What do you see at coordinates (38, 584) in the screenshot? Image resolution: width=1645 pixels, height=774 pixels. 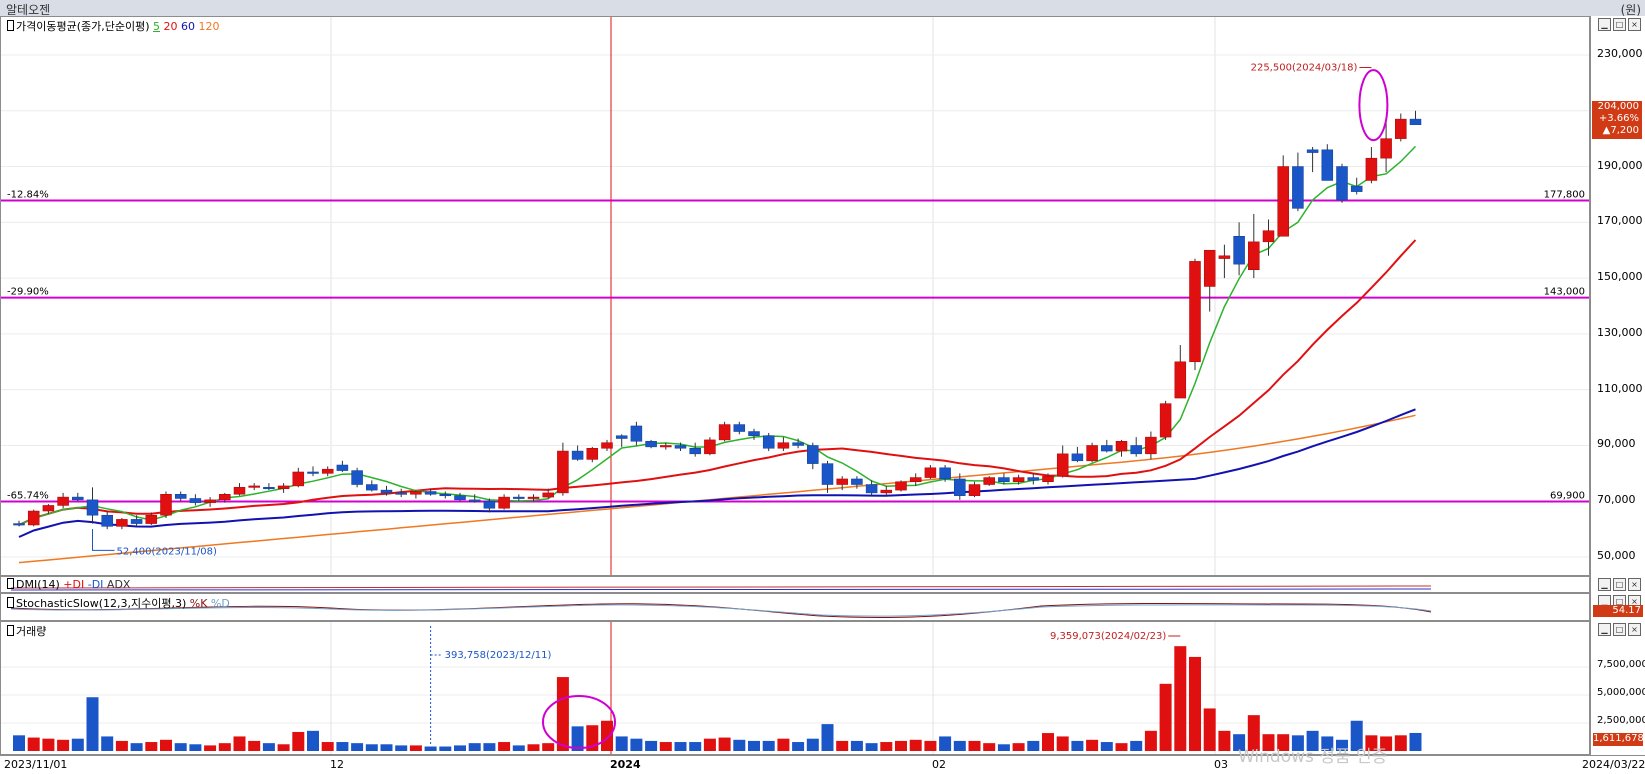 I see `dmi-name: DMI(14)` at bounding box center [38, 584].